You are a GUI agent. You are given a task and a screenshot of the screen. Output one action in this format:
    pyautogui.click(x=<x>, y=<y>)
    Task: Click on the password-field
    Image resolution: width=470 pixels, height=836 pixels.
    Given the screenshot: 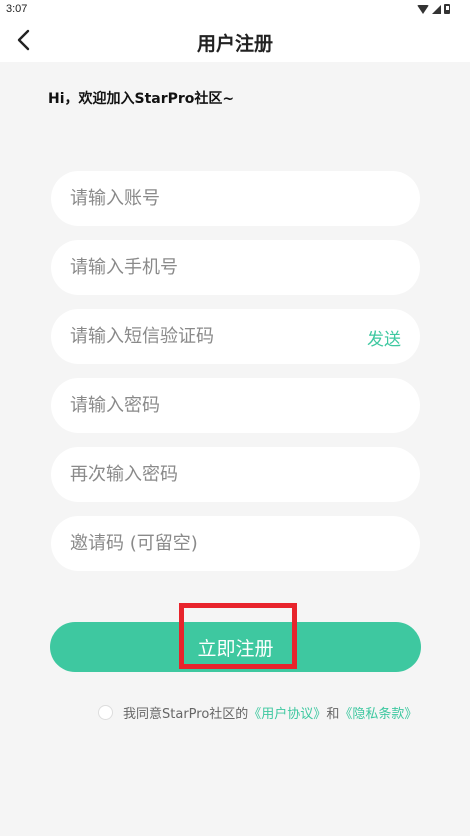 What is the action you would take?
    pyautogui.click(x=235, y=405)
    